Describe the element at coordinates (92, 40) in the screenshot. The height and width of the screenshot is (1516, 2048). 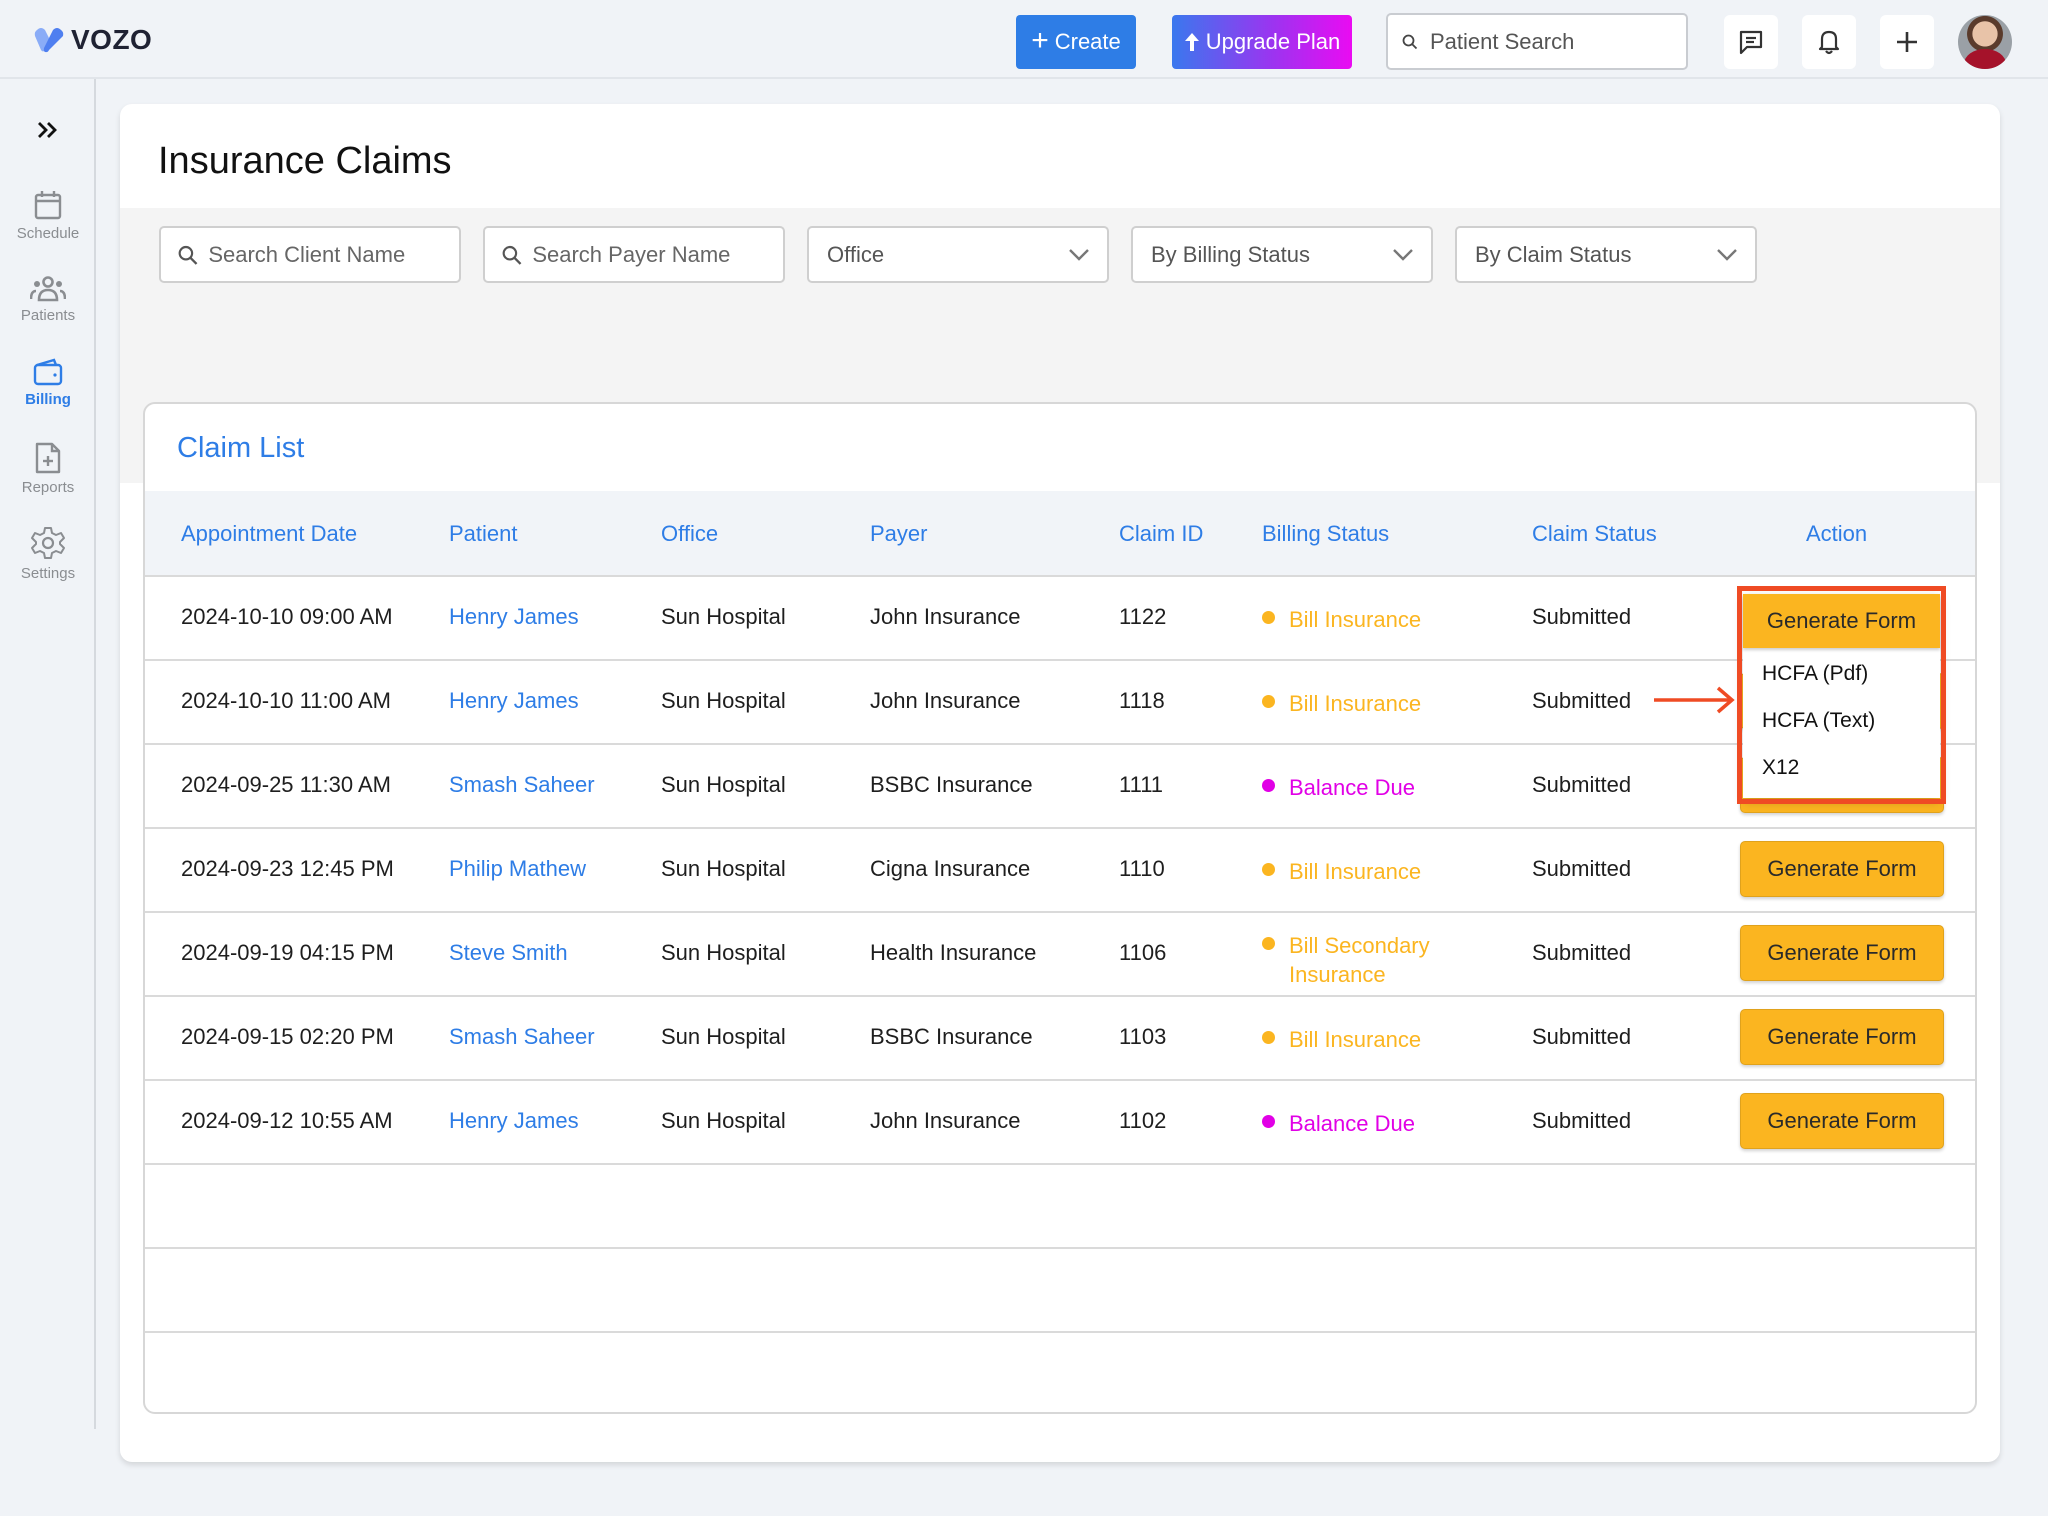
I see `vozo-logo: VOZO` at that location.